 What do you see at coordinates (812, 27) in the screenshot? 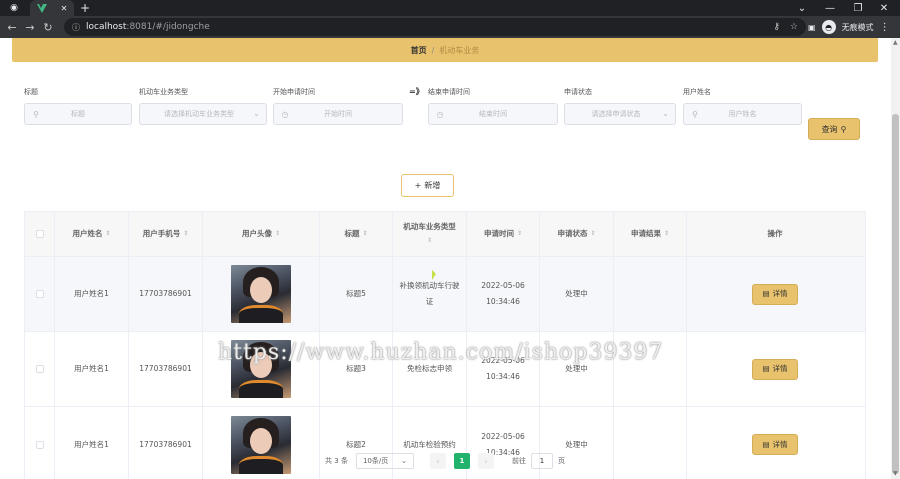
I see `sidebar-toggle-icon: ▣` at bounding box center [812, 27].